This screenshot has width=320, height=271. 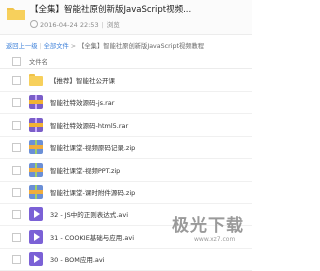 I want to click on back-link: 返回上一级, so click(x=21, y=46).